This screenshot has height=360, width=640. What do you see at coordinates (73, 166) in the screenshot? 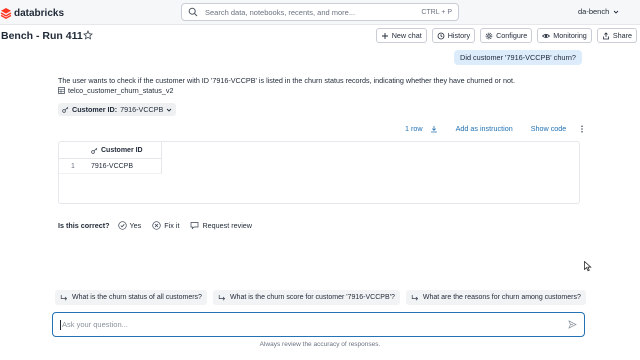
I see `row-number: 1` at bounding box center [73, 166].